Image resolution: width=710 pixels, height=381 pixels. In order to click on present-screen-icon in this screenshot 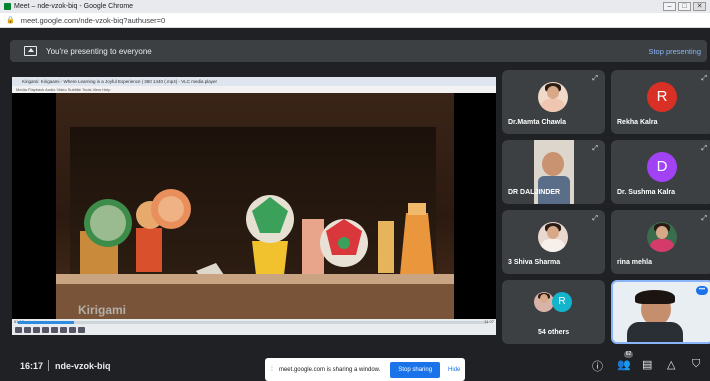, I will do `click(30, 51)`.